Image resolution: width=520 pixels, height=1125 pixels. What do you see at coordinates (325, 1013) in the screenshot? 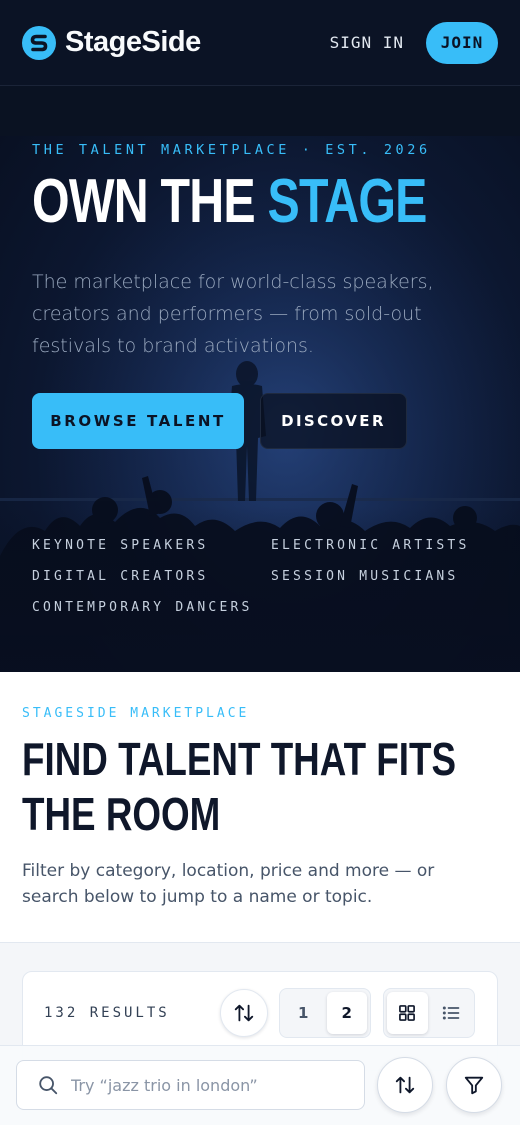
I see `column-toggle: 1 2` at bounding box center [325, 1013].